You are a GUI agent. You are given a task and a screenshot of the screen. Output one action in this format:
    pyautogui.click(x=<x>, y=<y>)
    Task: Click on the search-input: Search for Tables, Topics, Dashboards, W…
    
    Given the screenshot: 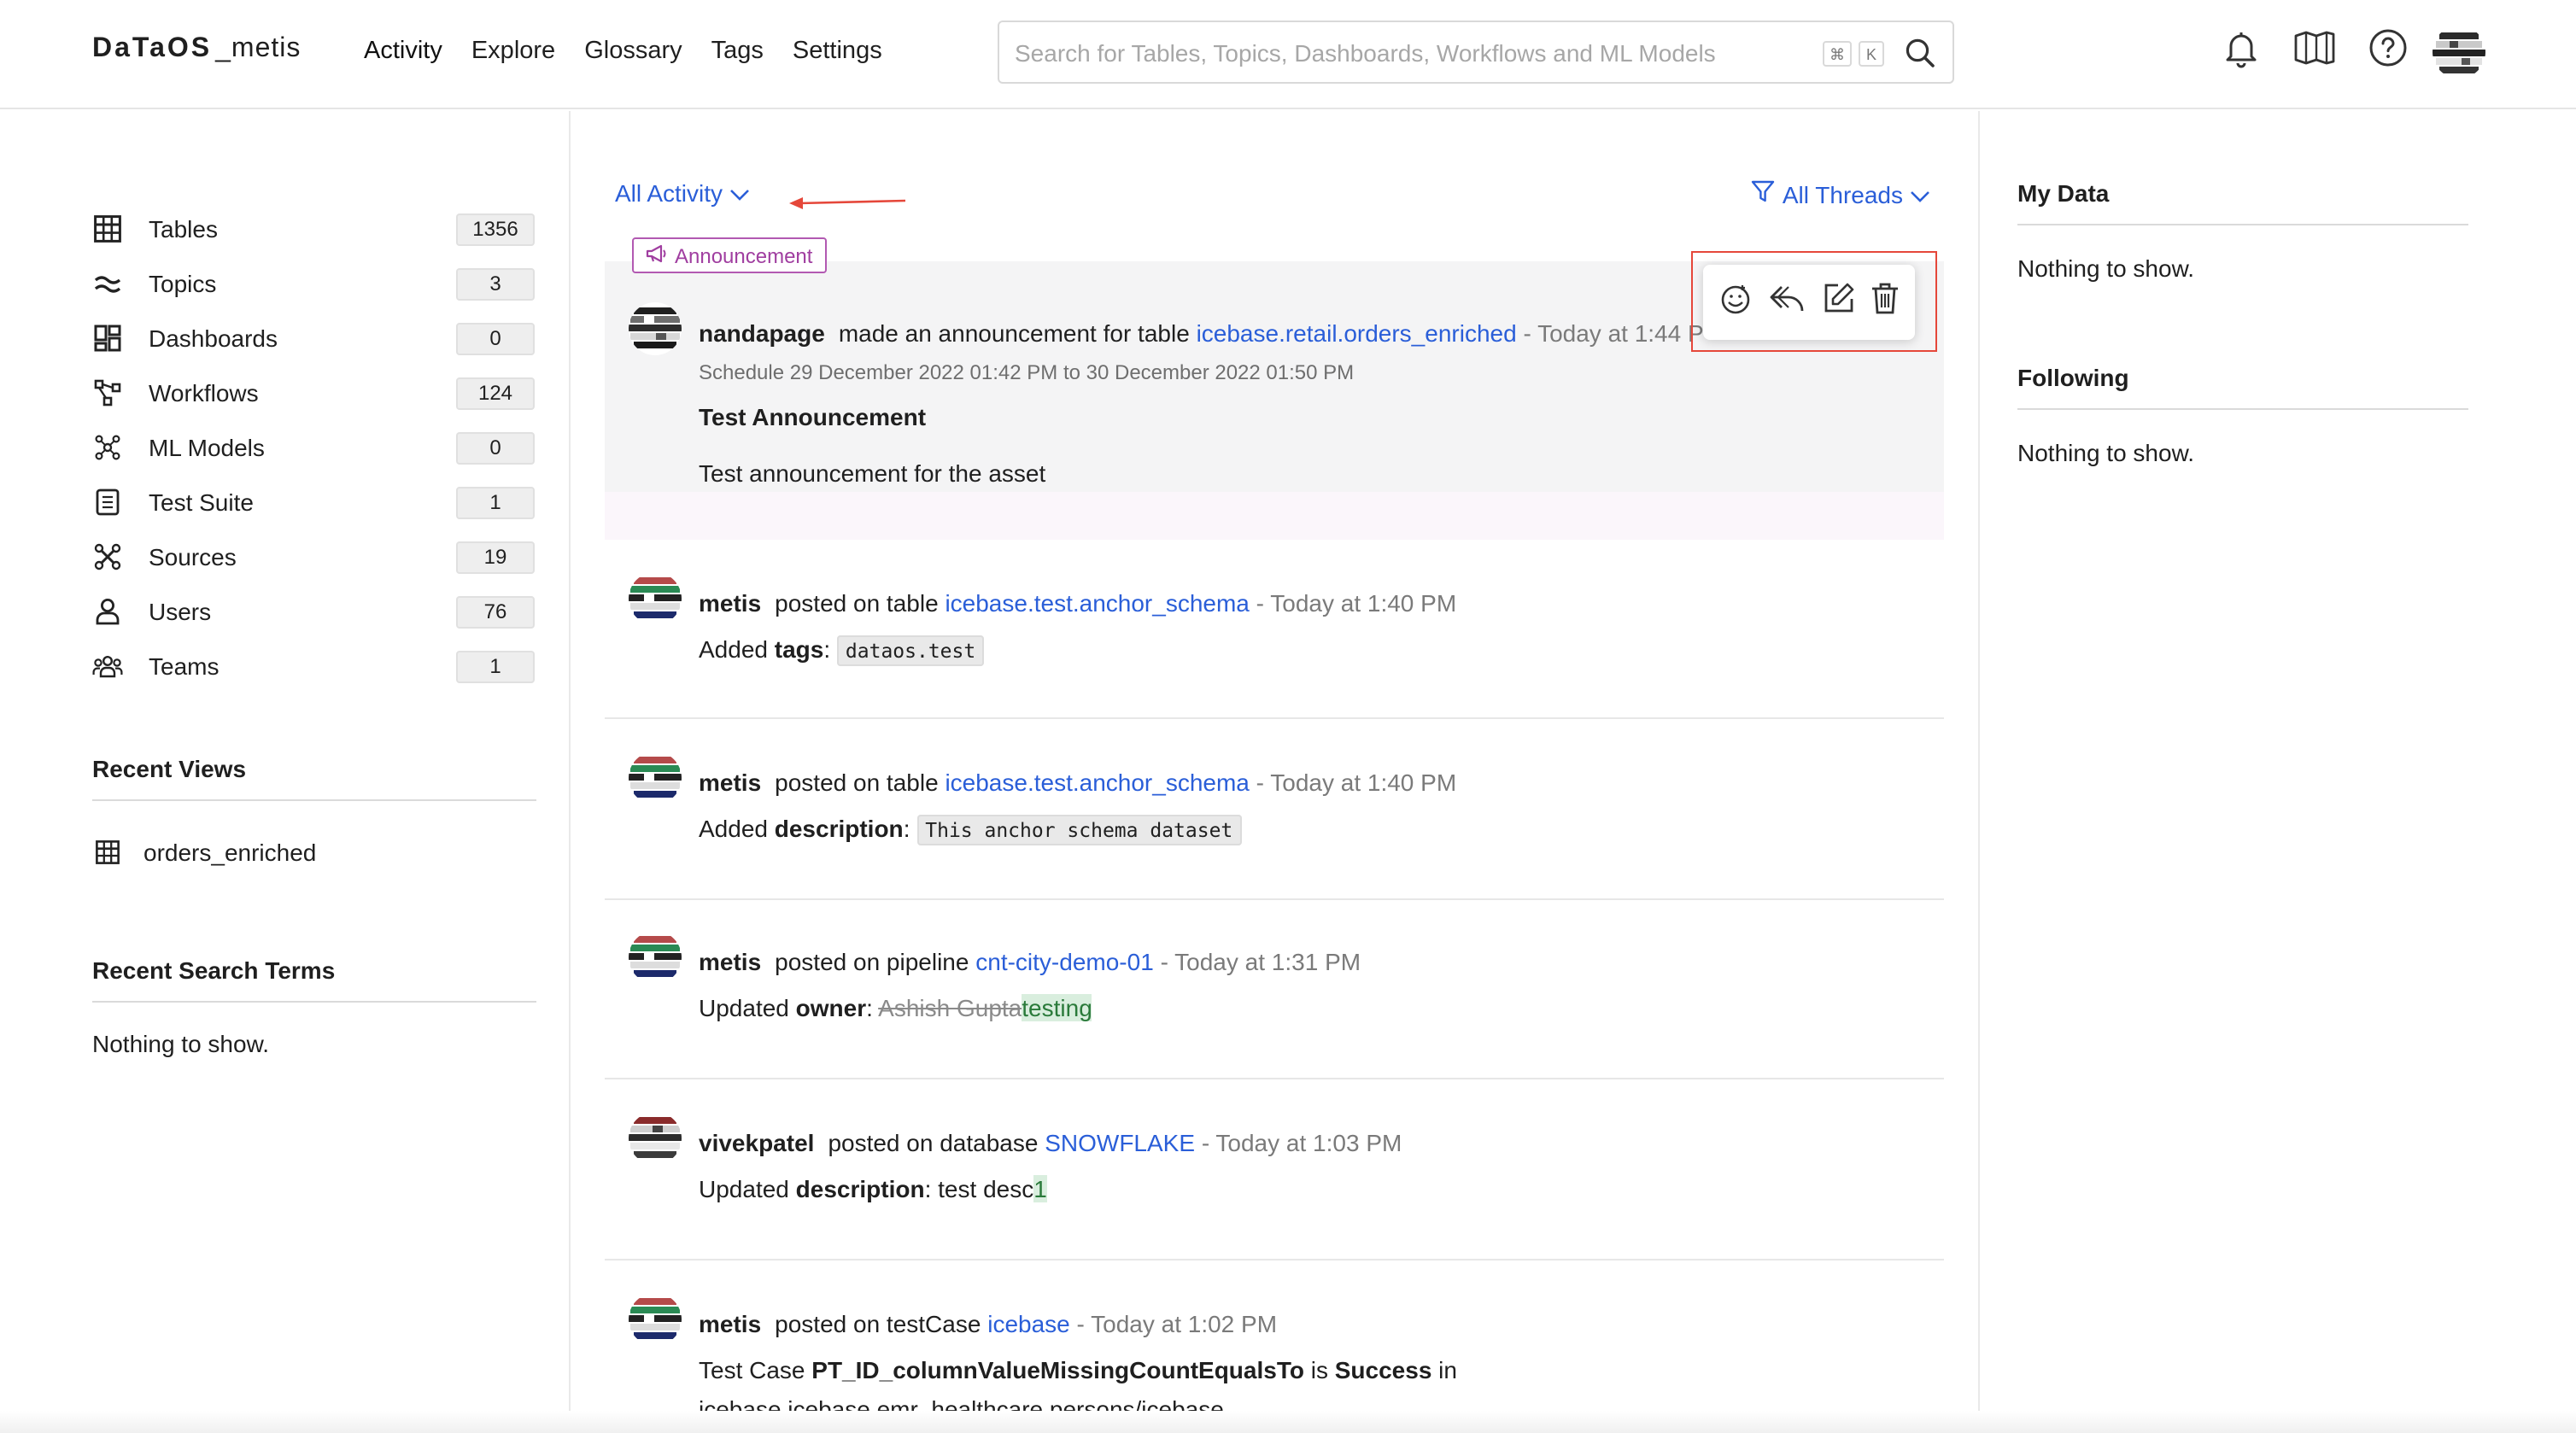 What is the action you would take?
    pyautogui.click(x=1476, y=52)
    